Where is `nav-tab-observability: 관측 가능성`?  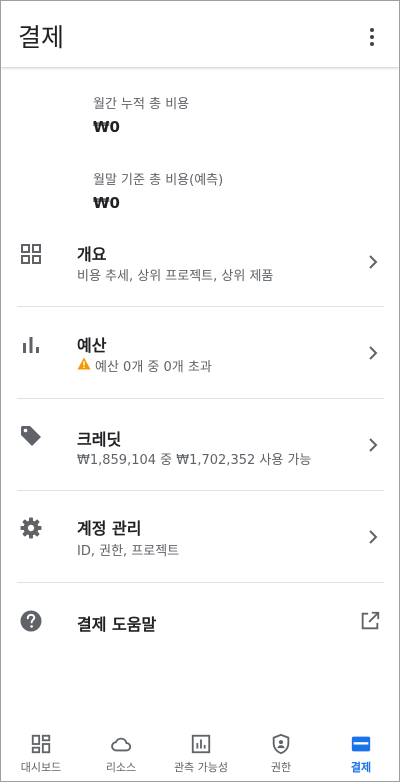 nav-tab-observability: 관측 가능성 is located at coordinates (201, 754).